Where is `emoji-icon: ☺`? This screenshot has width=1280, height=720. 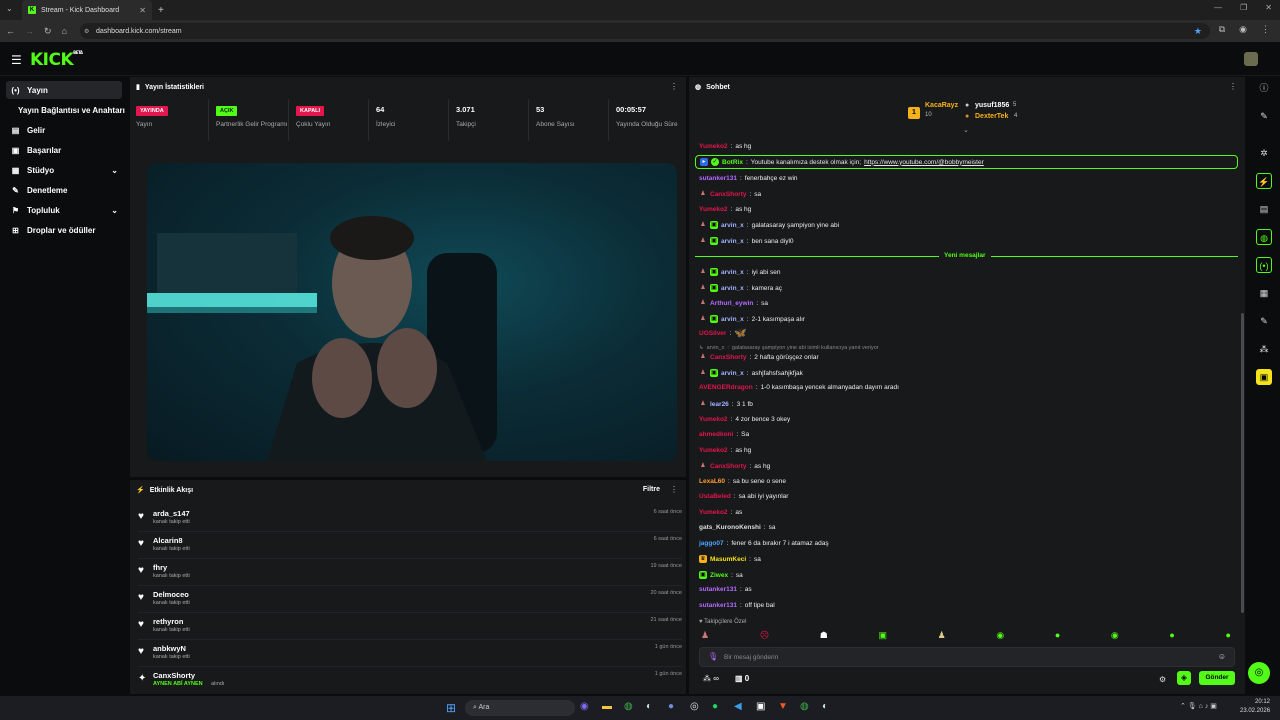 emoji-icon: ☺ is located at coordinates (1222, 656).